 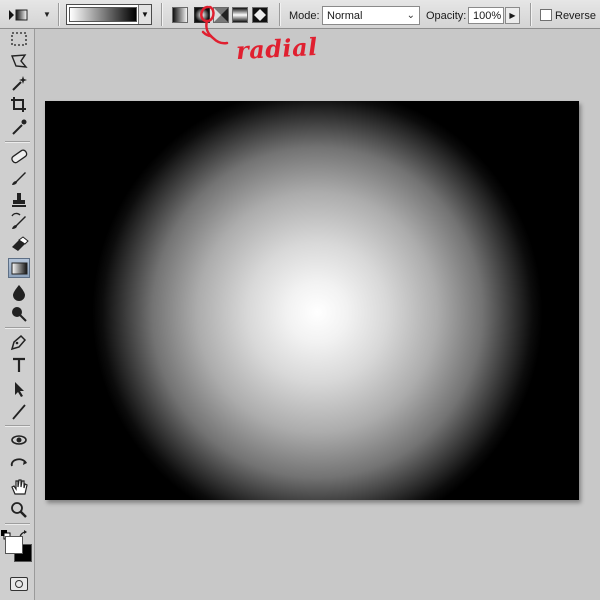 I want to click on brush-icon, so click(x=19, y=178).